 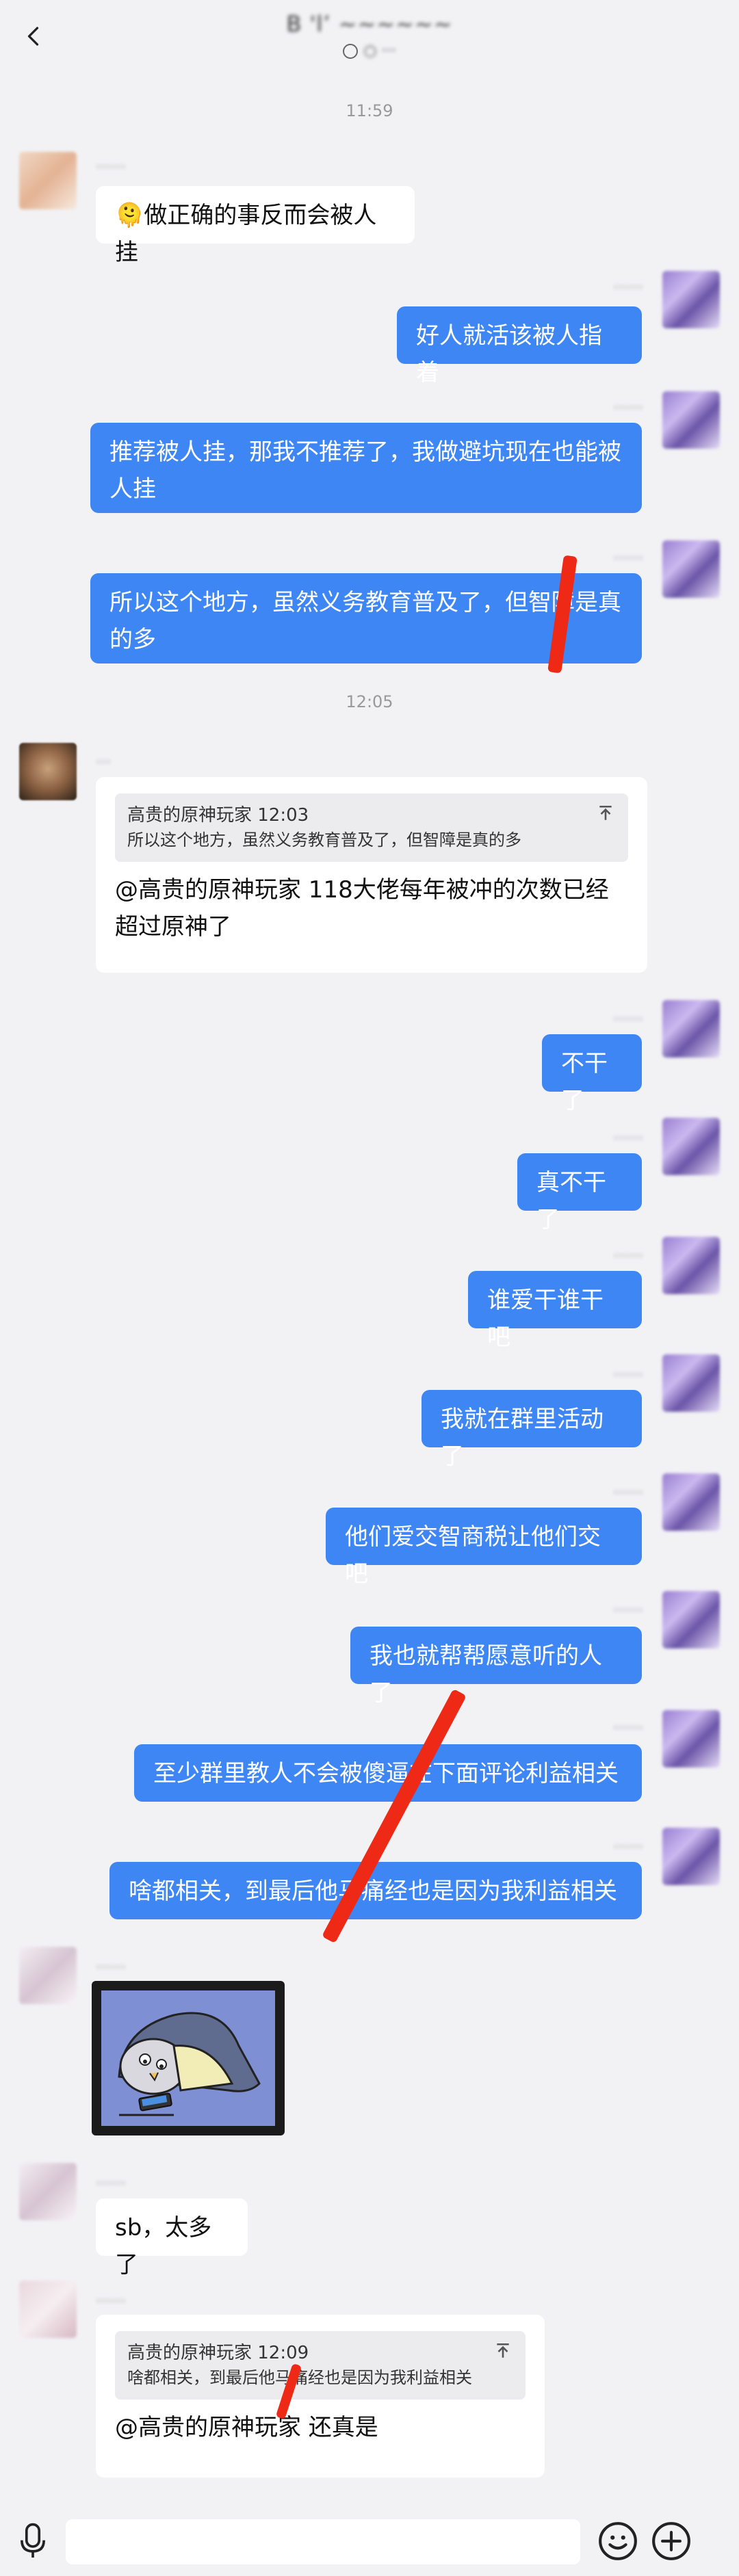 What do you see at coordinates (299, 2377) in the screenshot?
I see `quote-body: 啥都相关，到最后他马痛经也是因为我利益相关` at bounding box center [299, 2377].